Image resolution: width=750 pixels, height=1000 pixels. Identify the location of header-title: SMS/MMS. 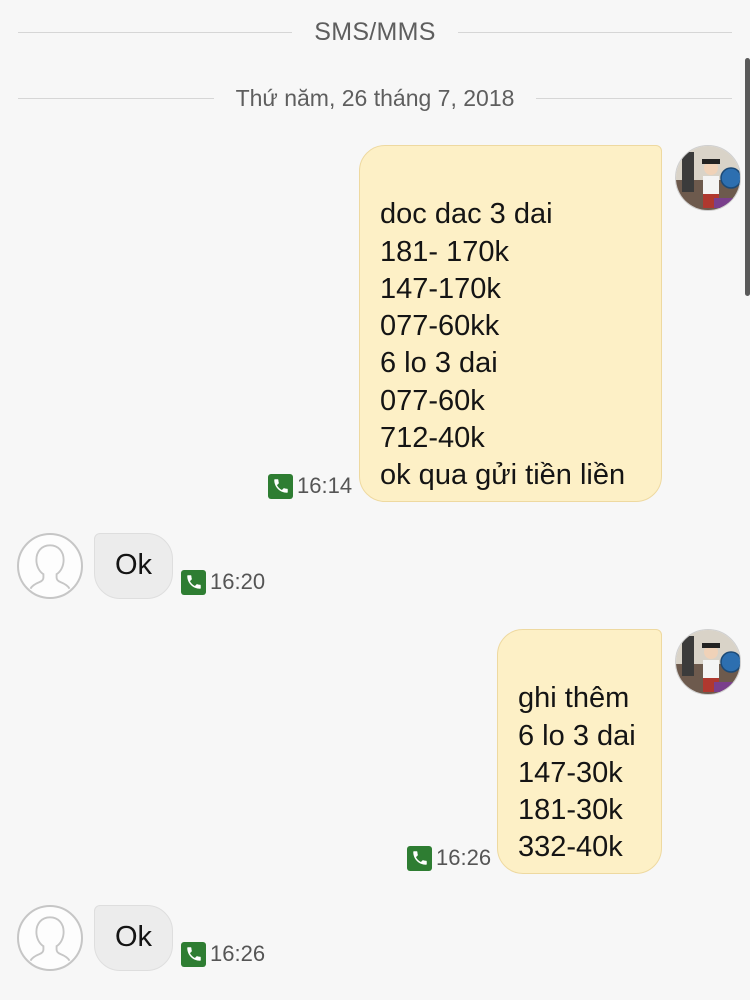
(375, 32).